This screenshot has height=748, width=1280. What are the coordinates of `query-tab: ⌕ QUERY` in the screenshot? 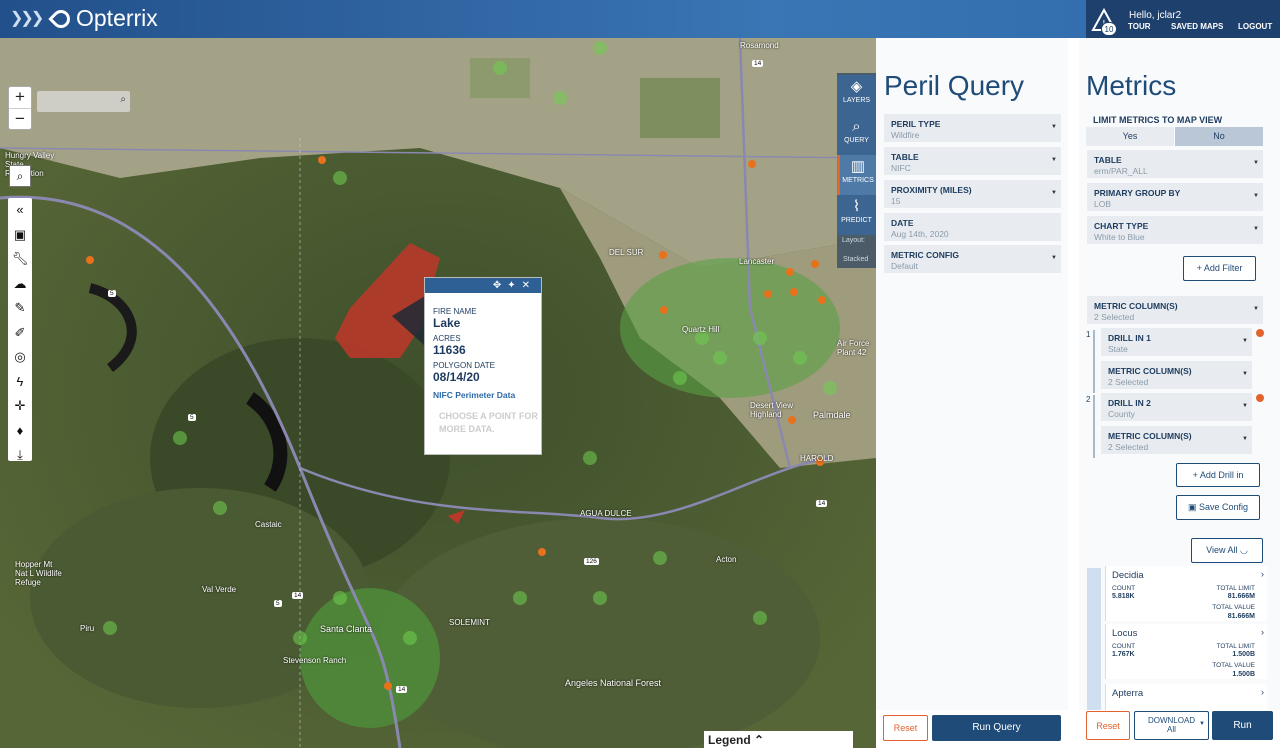 It's located at (856, 135).